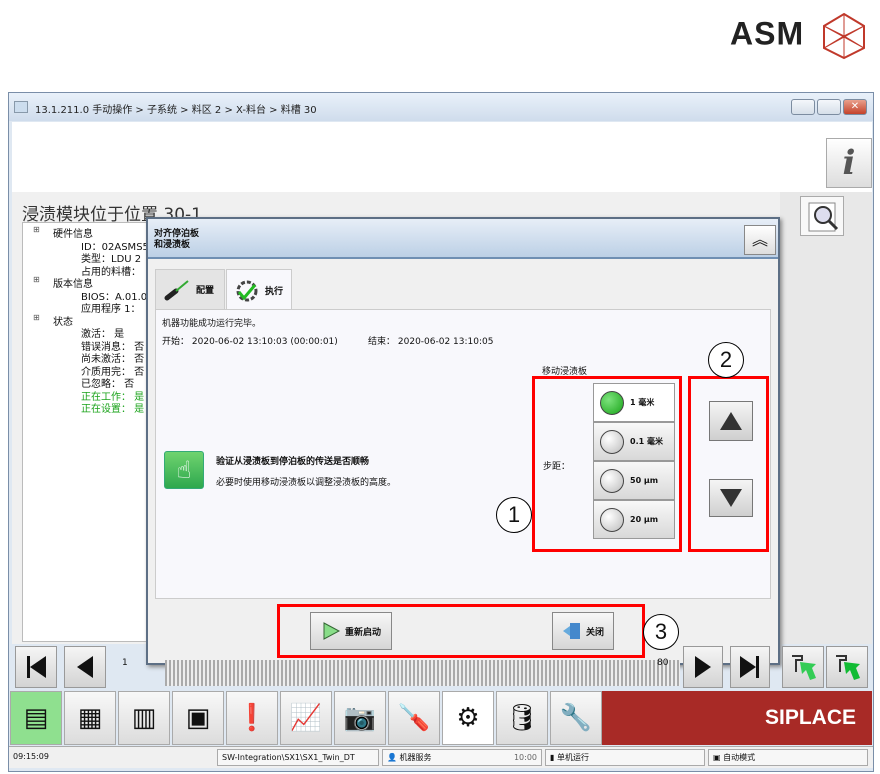  I want to click on restart-button: 重新启动, so click(351, 631).